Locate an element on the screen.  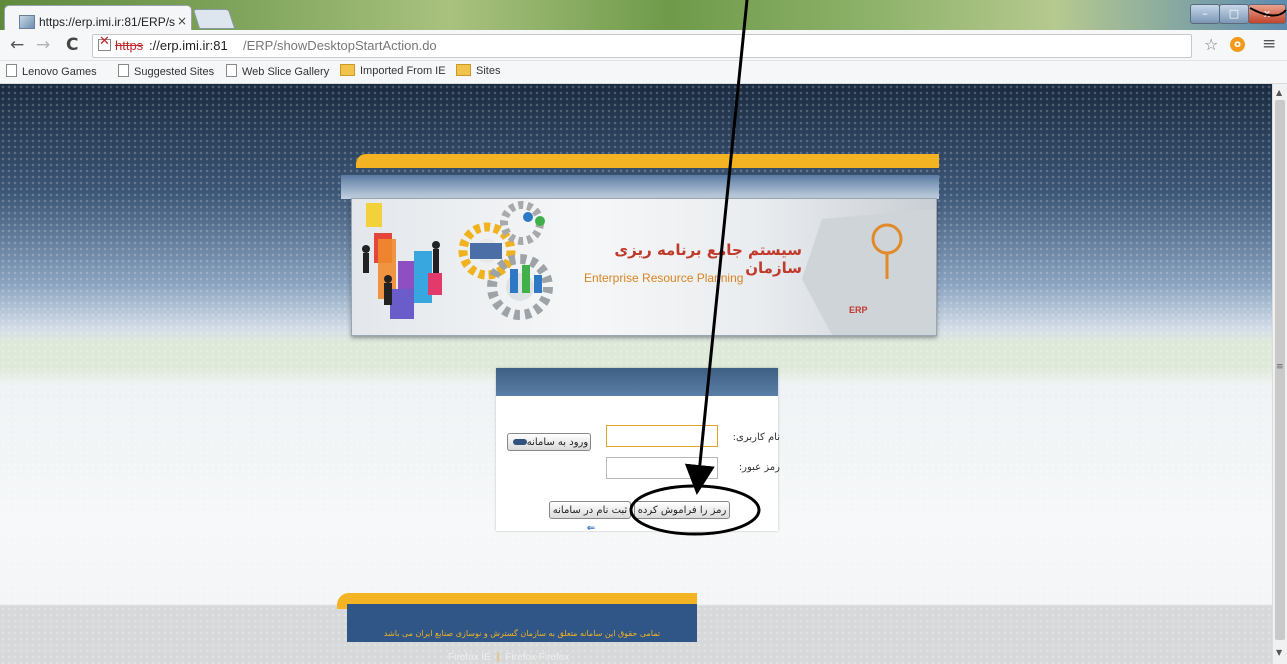
register-button: ثبت نام در سامانه ⇐ is located at coordinates (590, 517).